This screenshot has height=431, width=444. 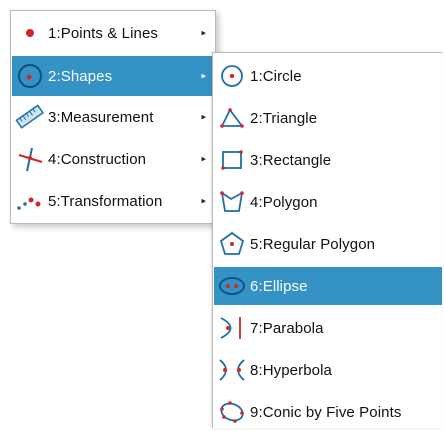 I want to click on submenu-item-conic-five-points: 9:Conic by Five Points, so click(x=328, y=412).